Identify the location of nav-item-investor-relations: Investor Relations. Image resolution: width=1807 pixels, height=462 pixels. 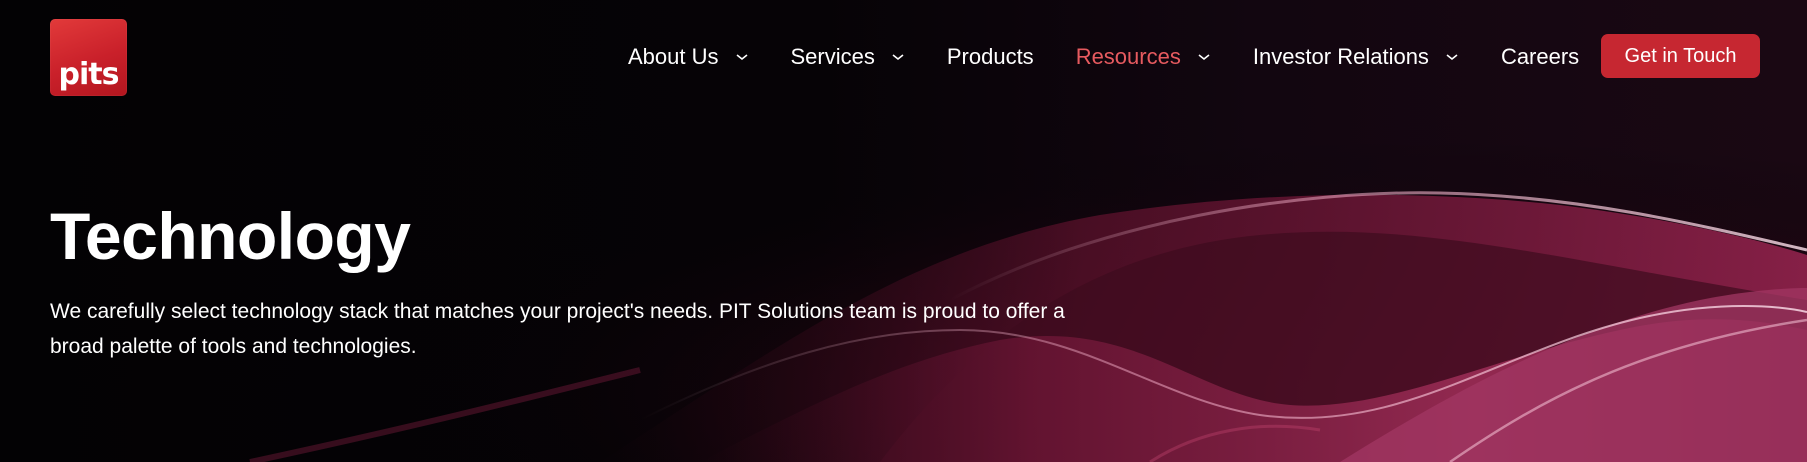
(1356, 57).